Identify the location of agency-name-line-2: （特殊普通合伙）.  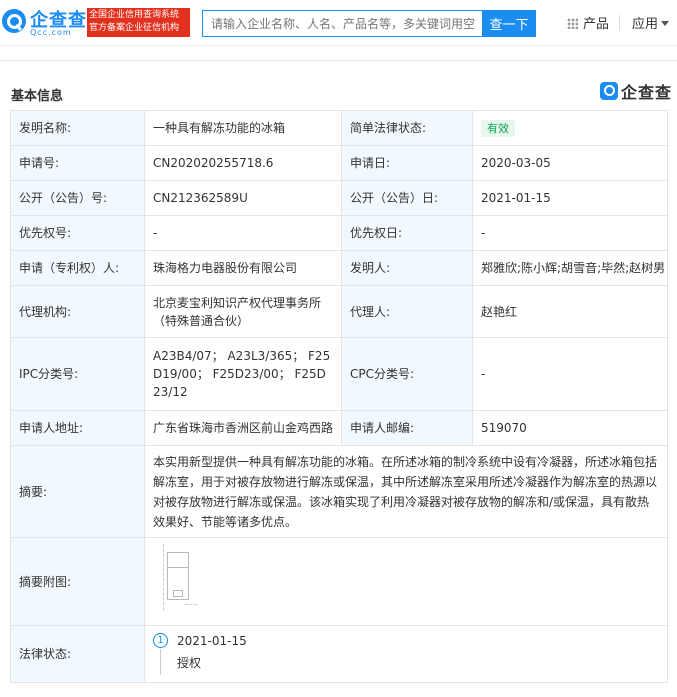
(201, 320).